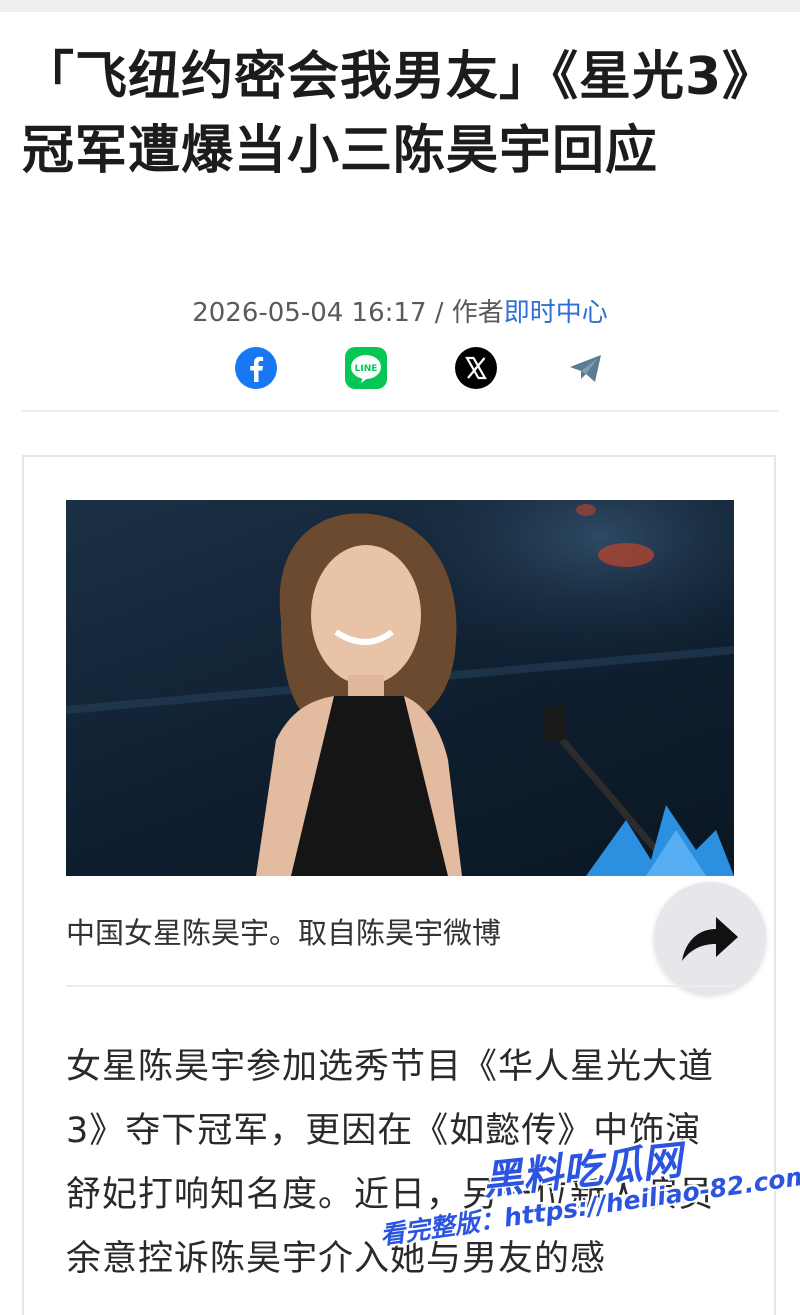 This screenshot has height=1315, width=800. I want to click on photo-caption: 中国女星陈昊宇。取自陈昊宇微博, so click(284, 933).